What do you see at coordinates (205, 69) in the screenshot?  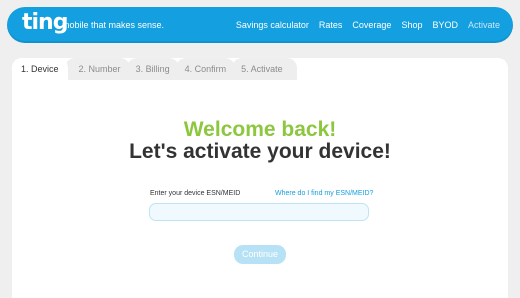 I see `step-tab-confirm: 4. Confirm` at bounding box center [205, 69].